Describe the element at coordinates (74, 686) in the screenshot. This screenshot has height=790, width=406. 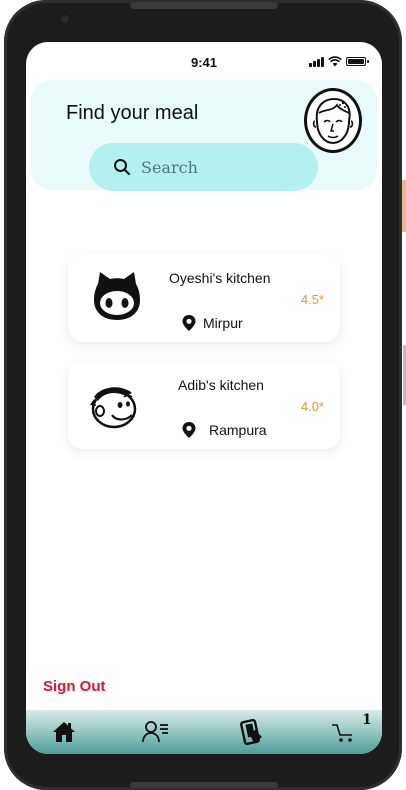
I see `sign-out-button: Sign Out` at that location.